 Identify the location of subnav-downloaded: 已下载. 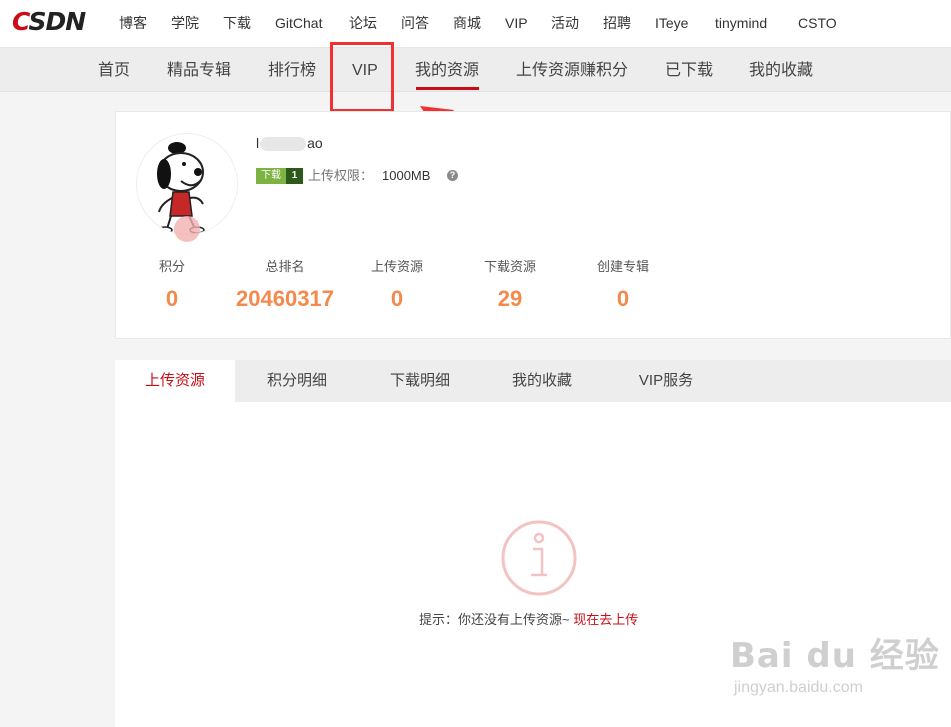
(689, 71).